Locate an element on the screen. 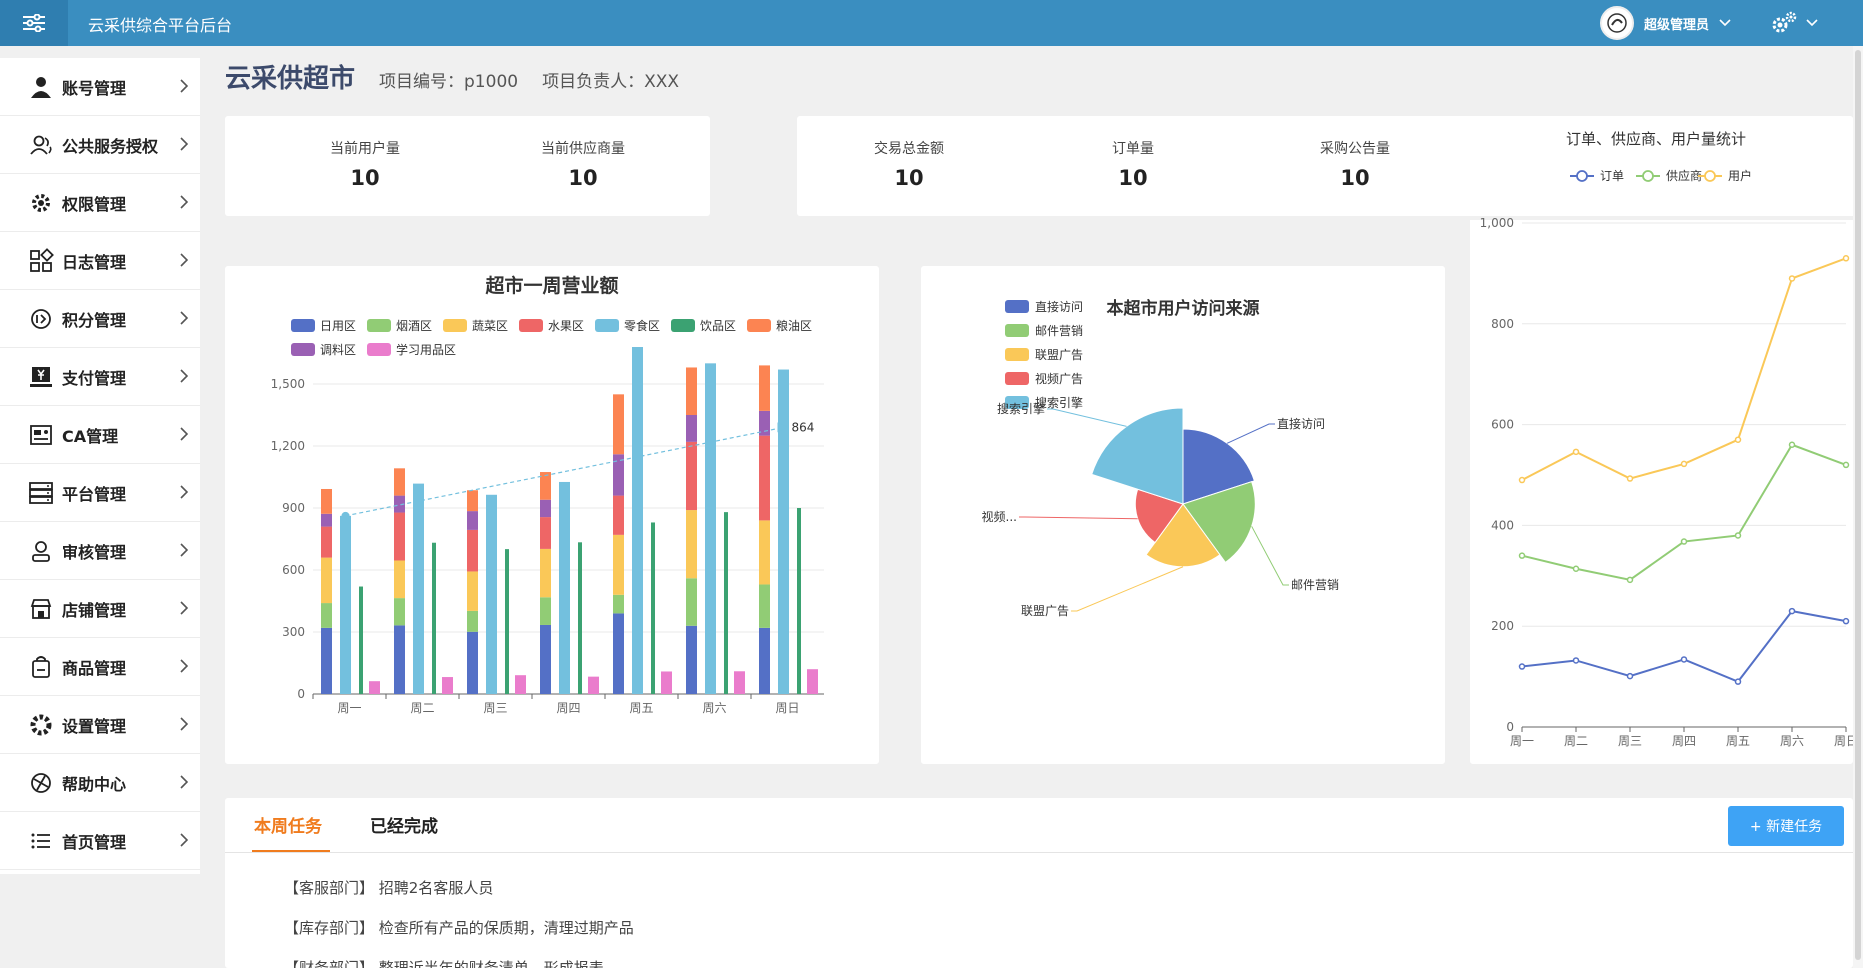  sidebar-item-label: 日志管理 is located at coordinates (94, 262).